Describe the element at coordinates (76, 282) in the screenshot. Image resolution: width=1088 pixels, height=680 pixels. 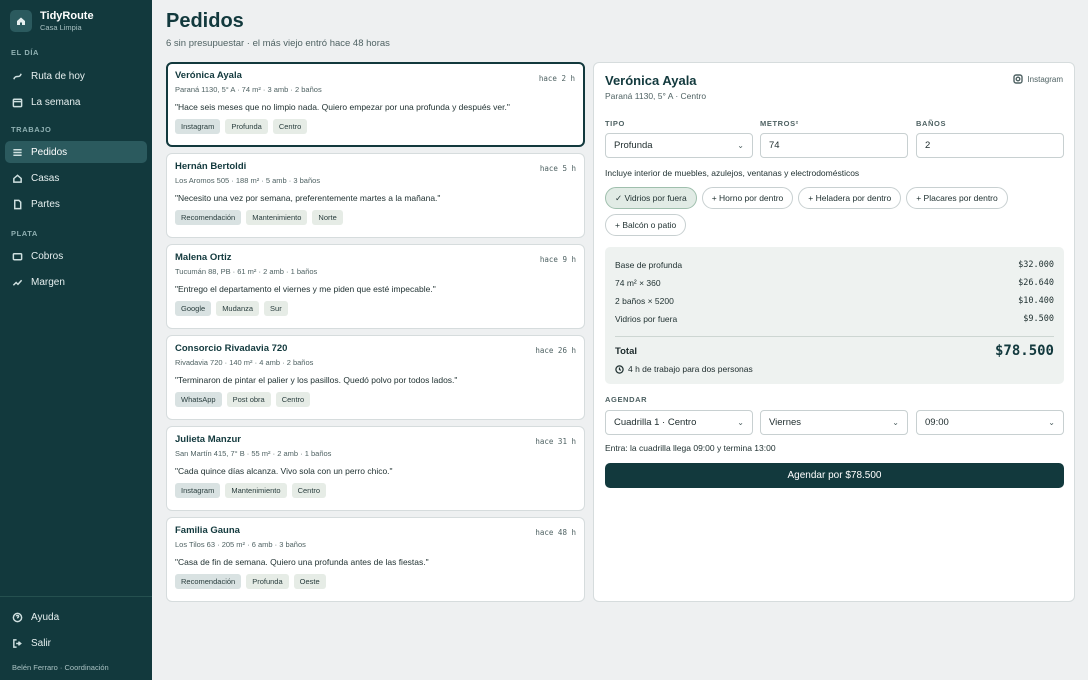
I see `nav-item-margen: Margen` at that location.